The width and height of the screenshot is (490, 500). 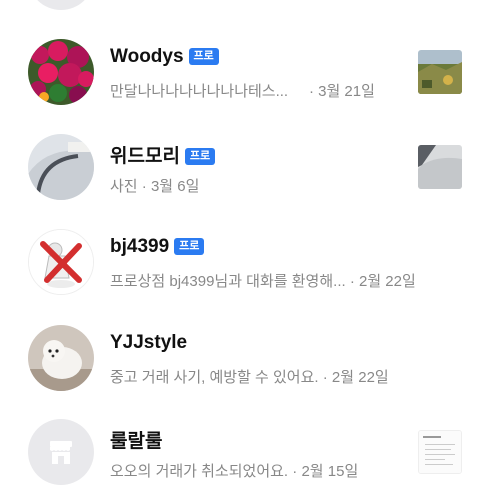 I want to click on flower-photo-avatar, so click(x=61, y=72).